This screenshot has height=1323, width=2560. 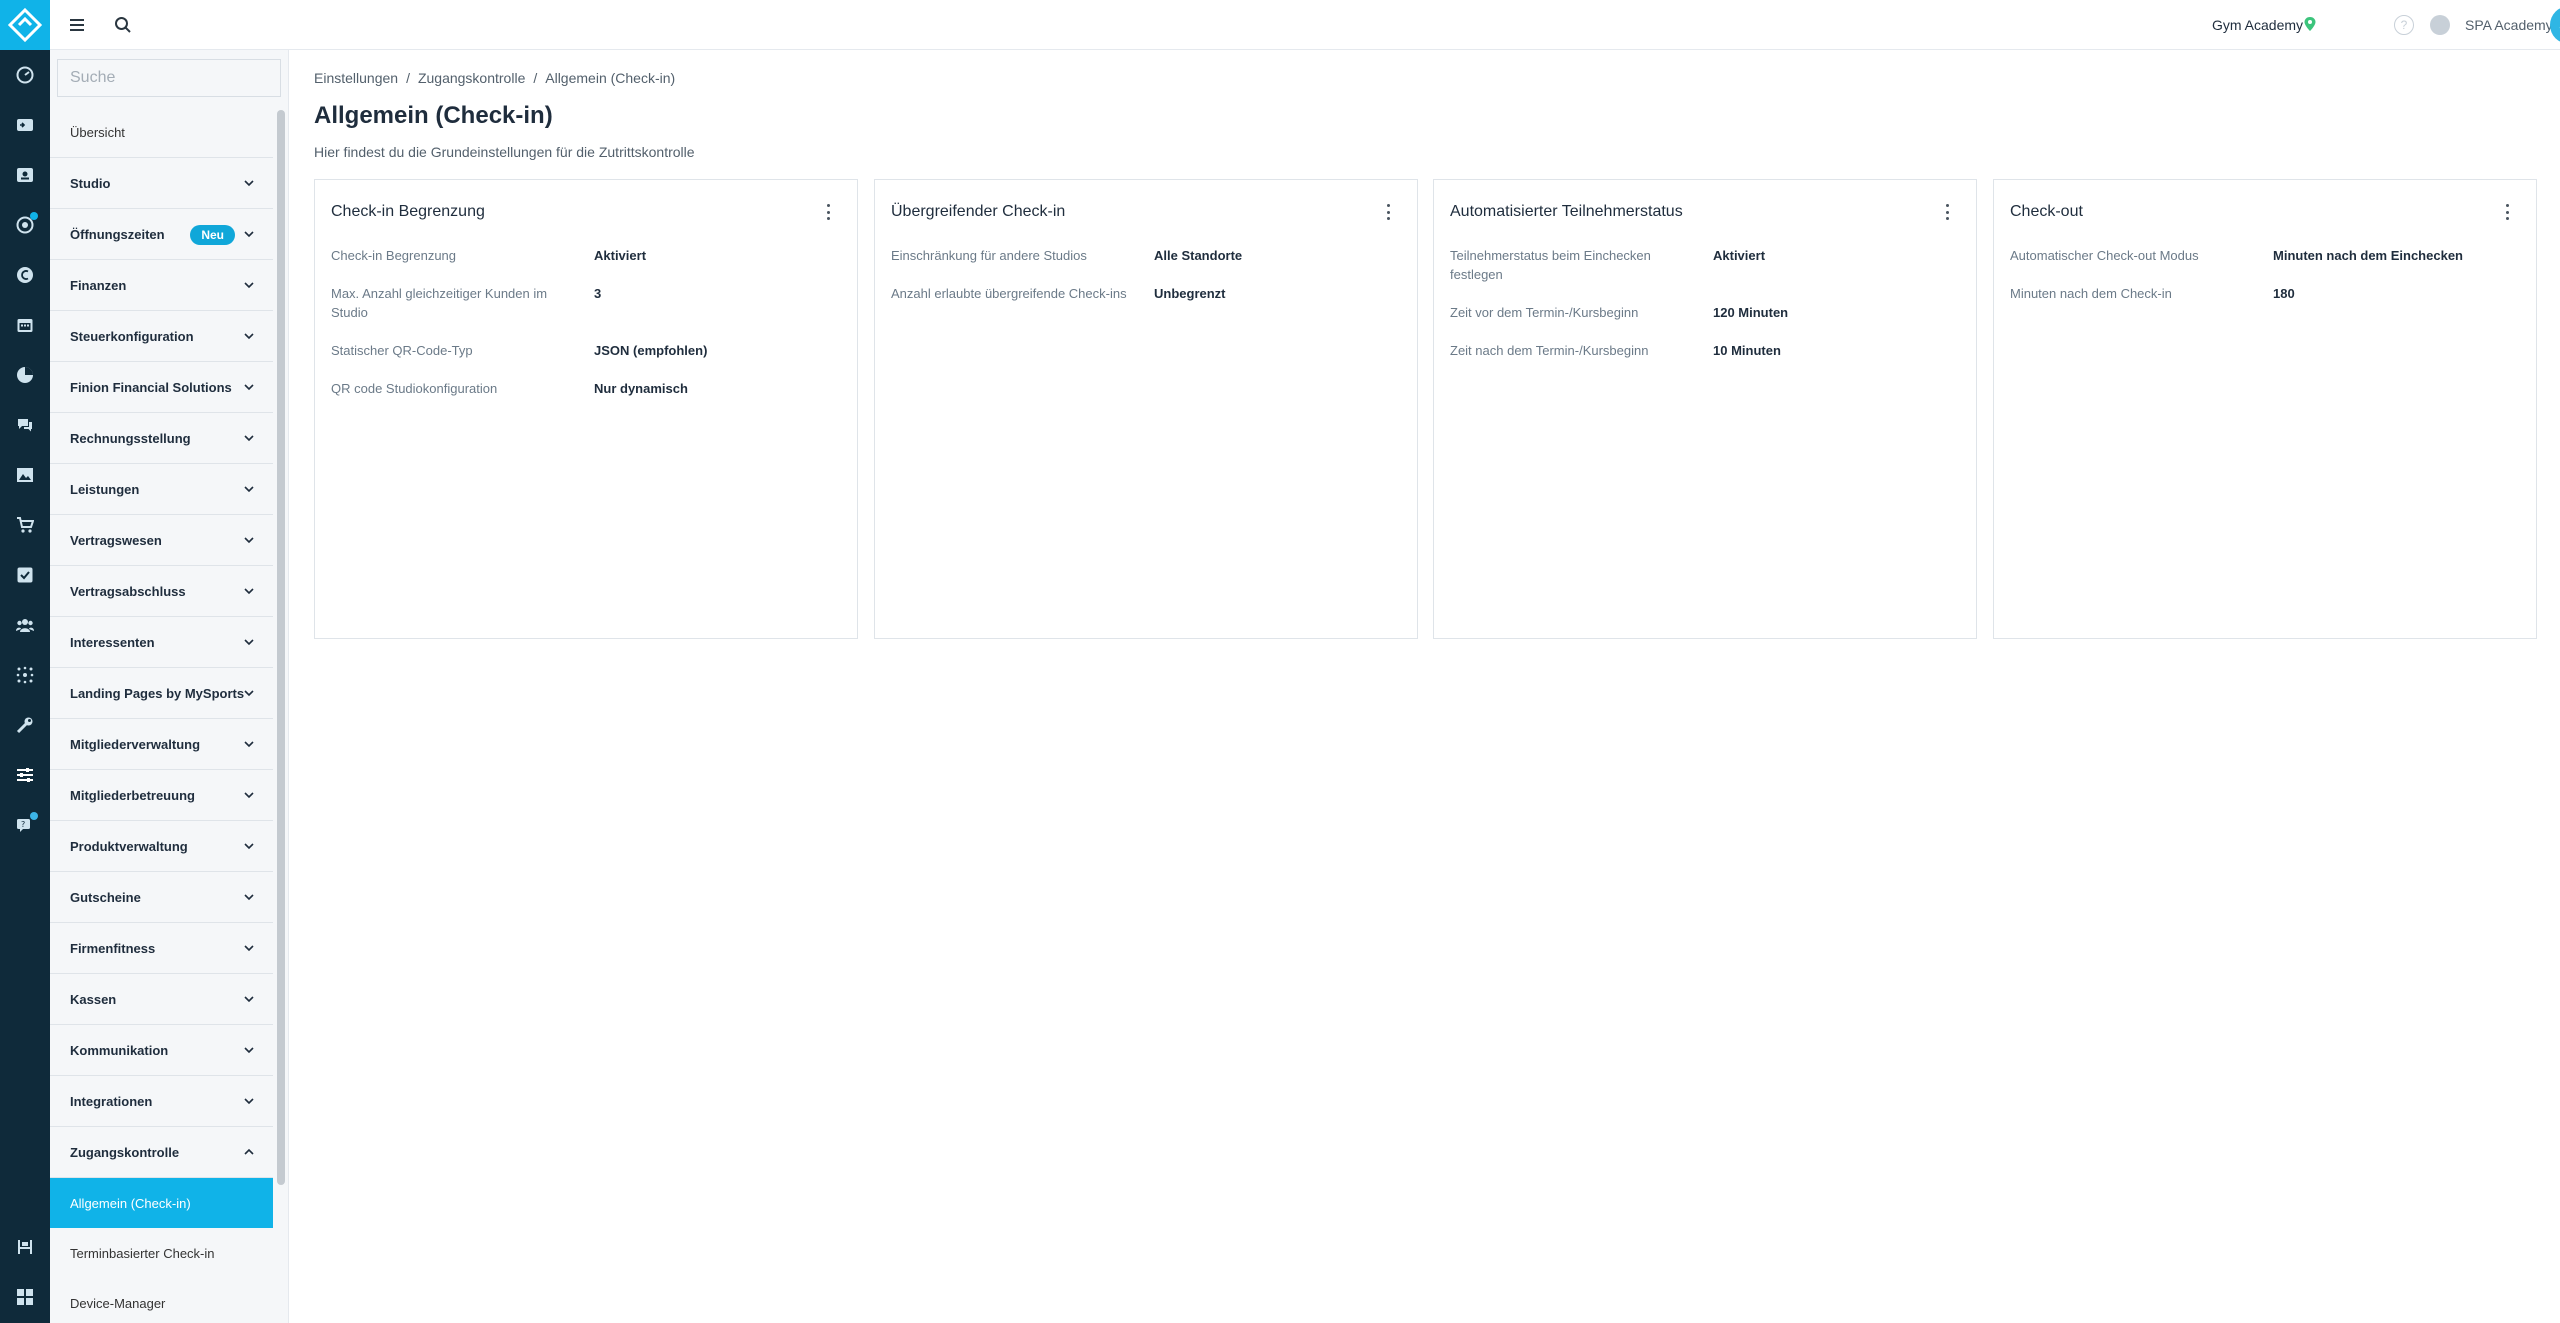 I want to click on sidebar-item-steuerkonfiguration: Steuerkonfiguration, so click(x=161, y=336).